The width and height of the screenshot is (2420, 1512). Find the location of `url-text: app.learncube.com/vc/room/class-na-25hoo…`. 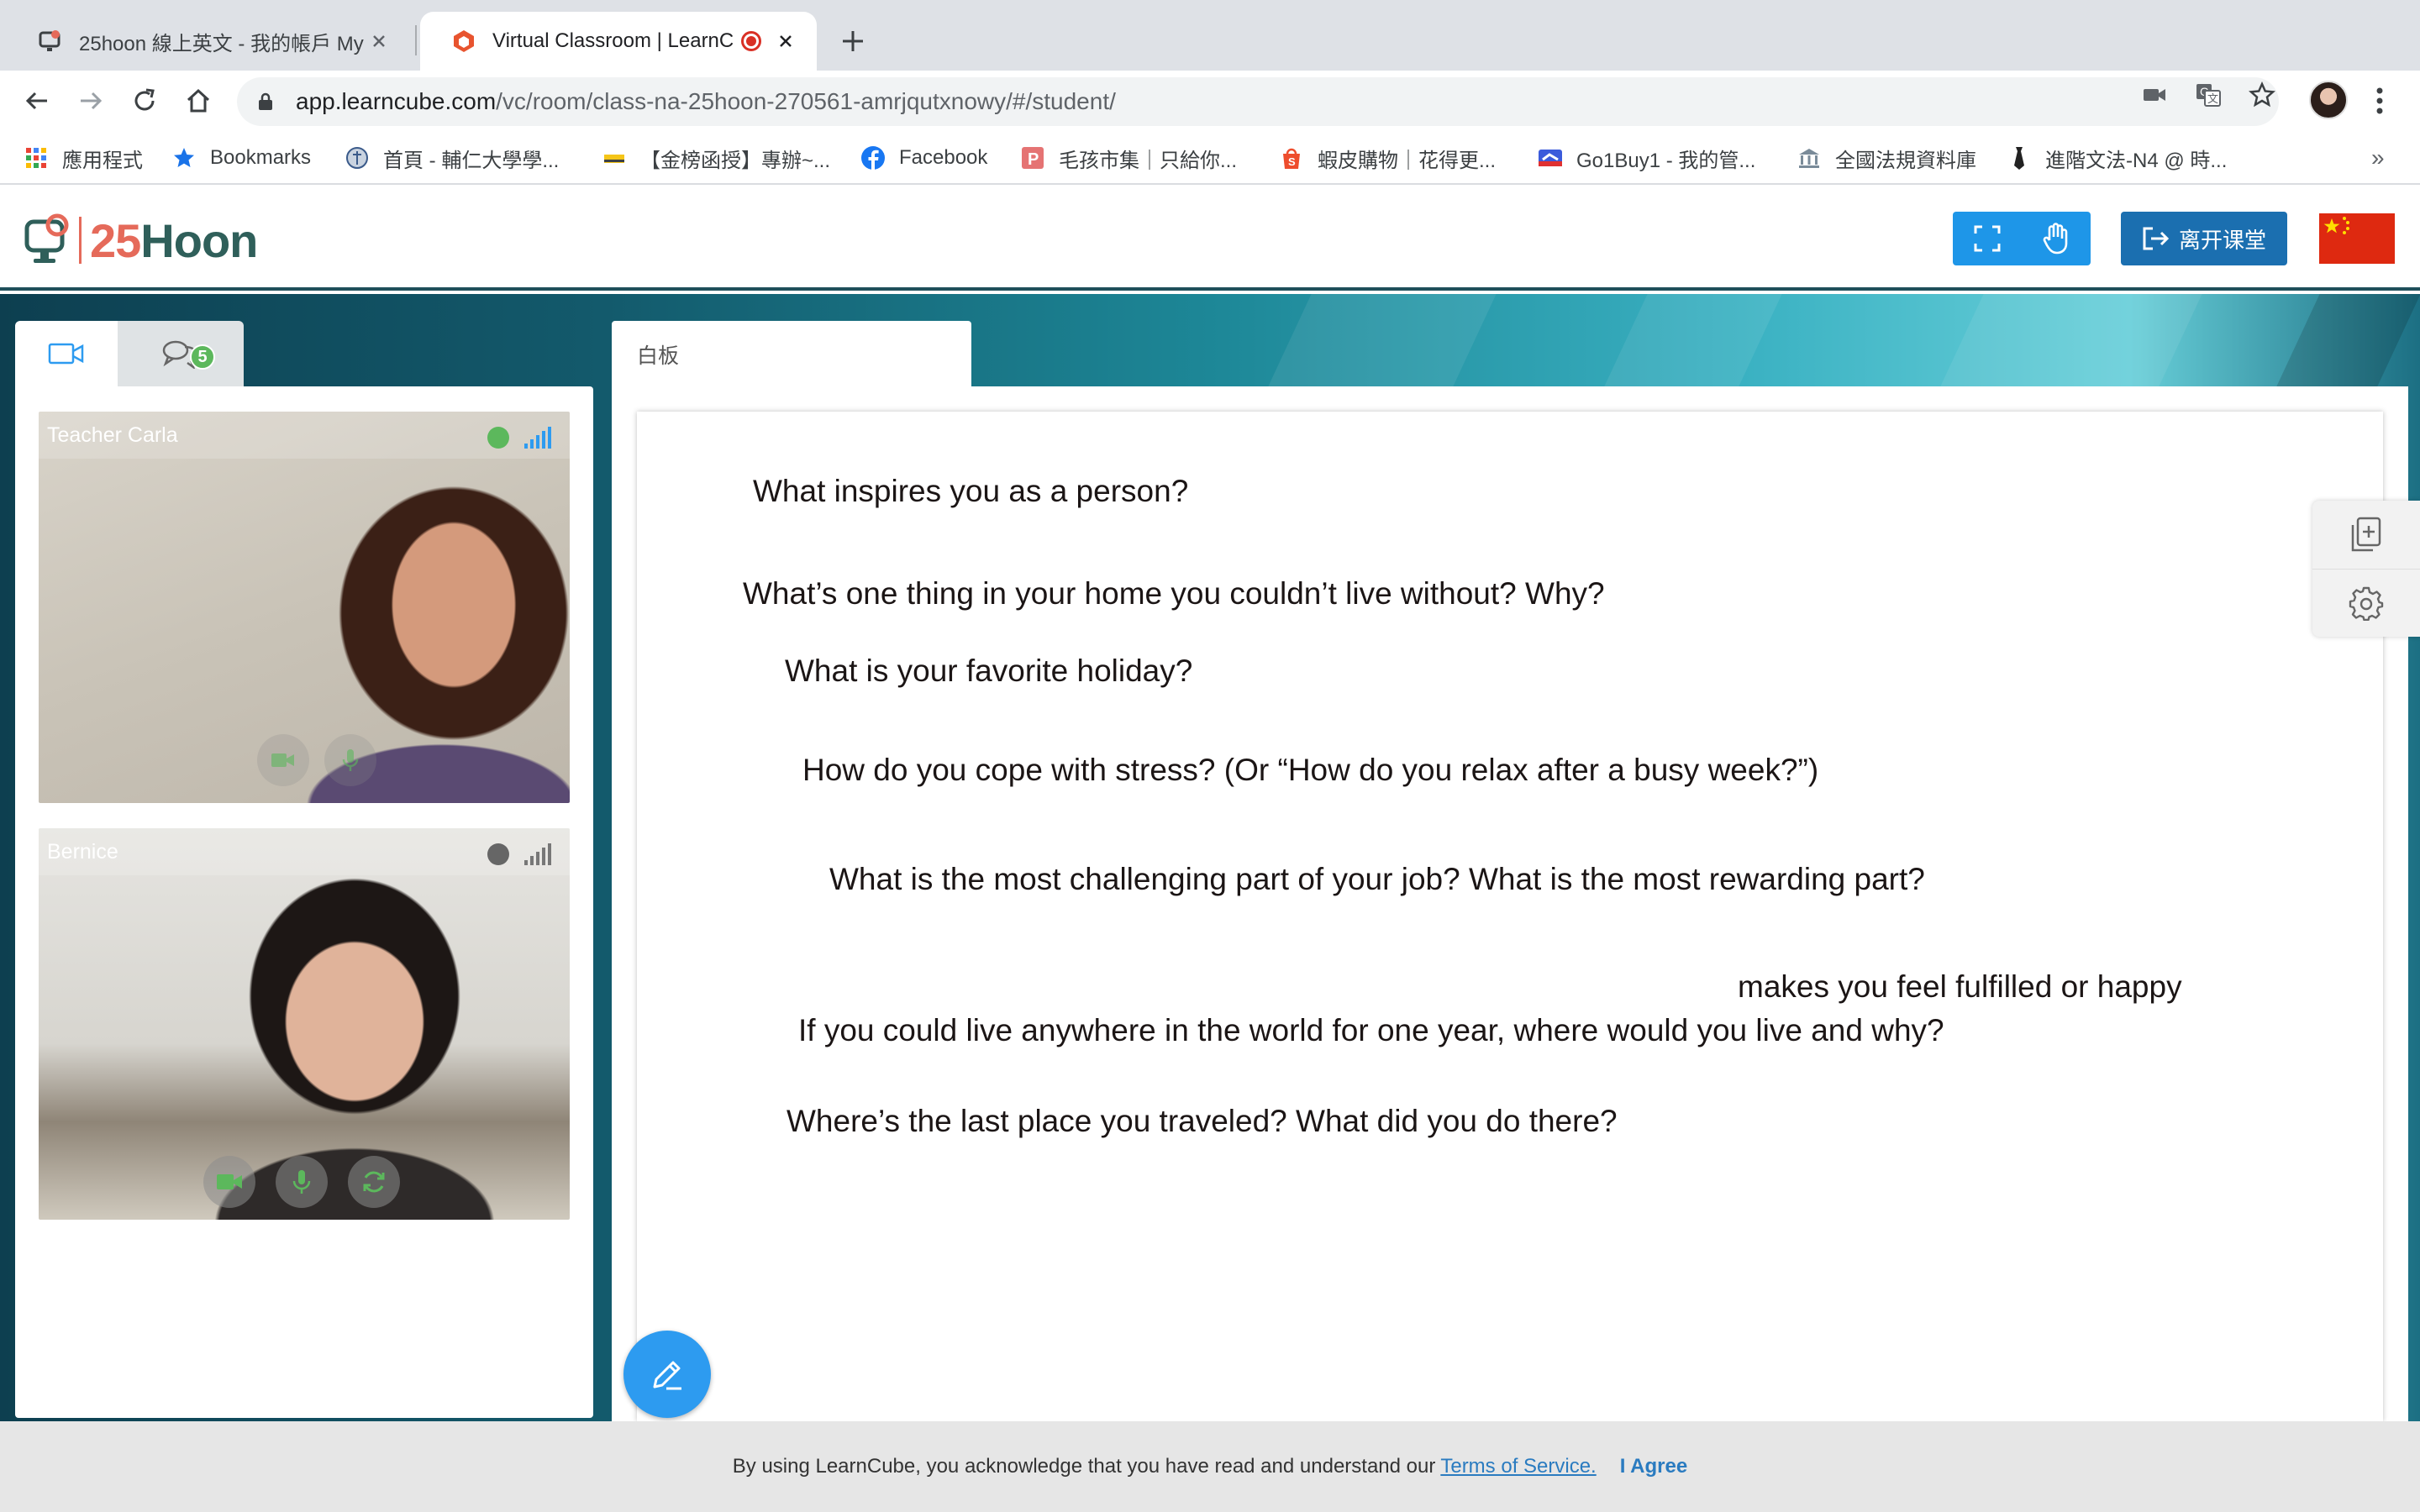

url-text: app.learncube.com/vc/room/class-na-25hoo… is located at coordinates (706, 101).